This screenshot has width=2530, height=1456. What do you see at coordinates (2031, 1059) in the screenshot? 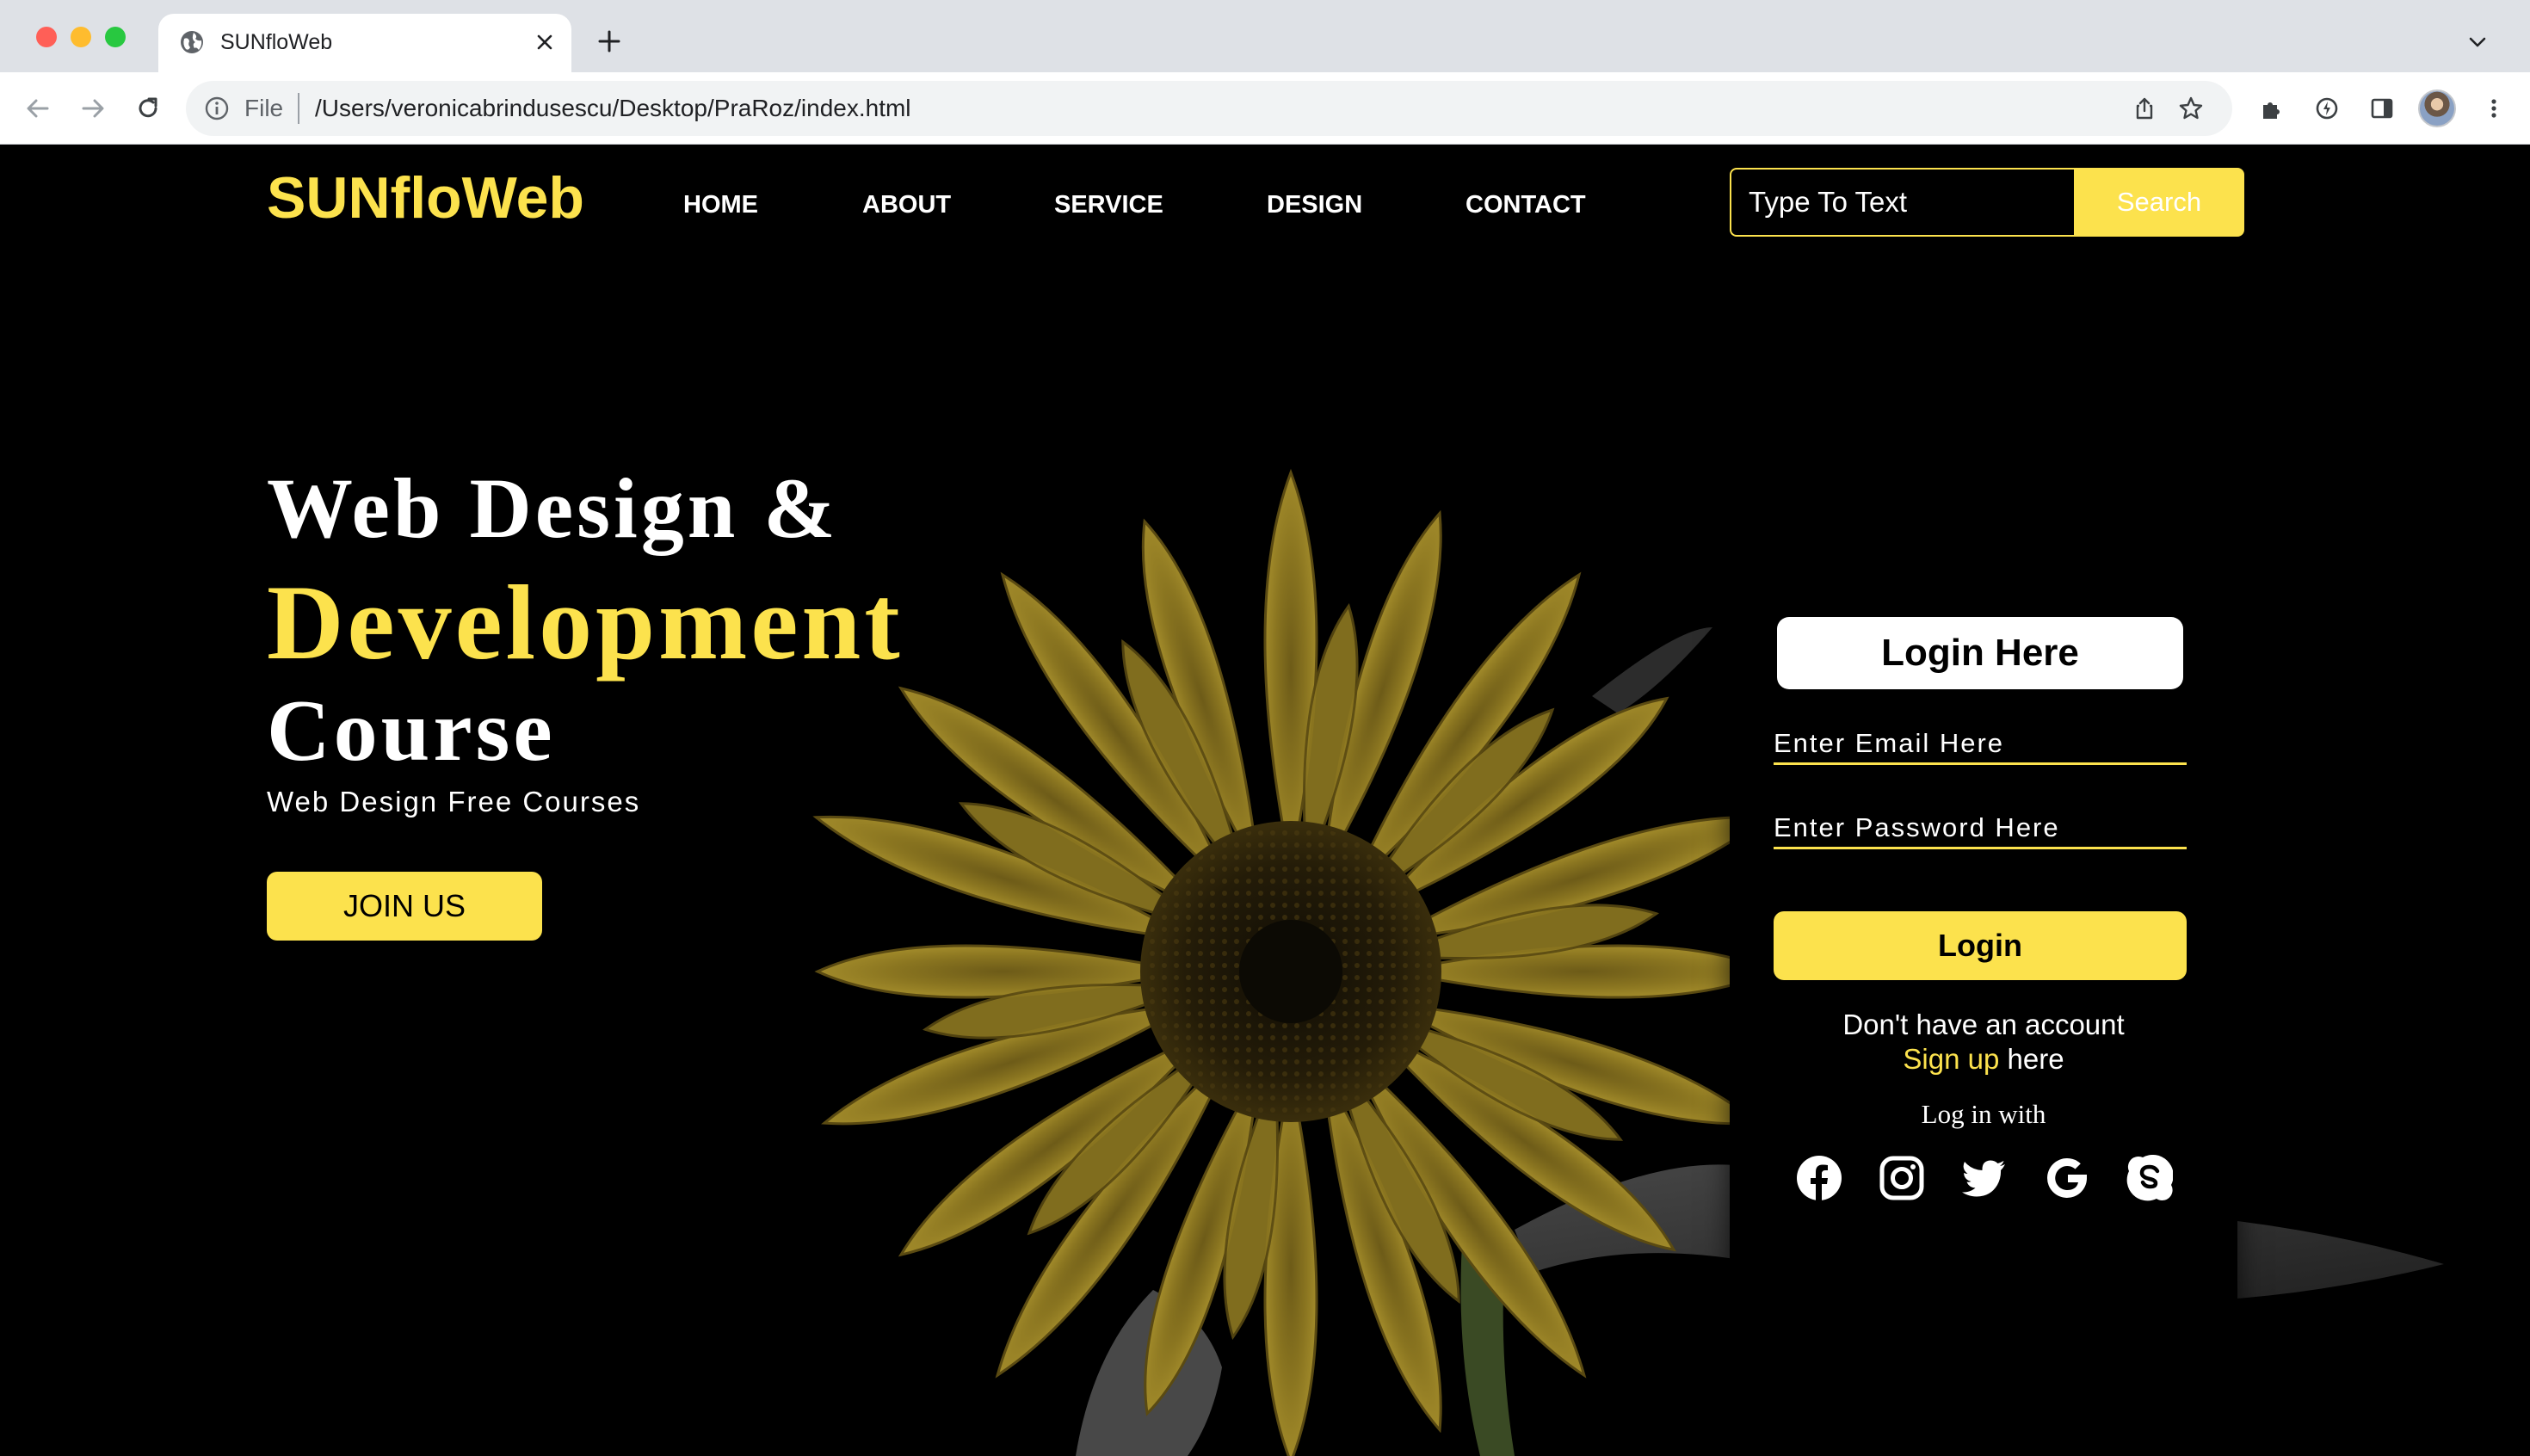
I see `signup-suffix: here` at bounding box center [2031, 1059].